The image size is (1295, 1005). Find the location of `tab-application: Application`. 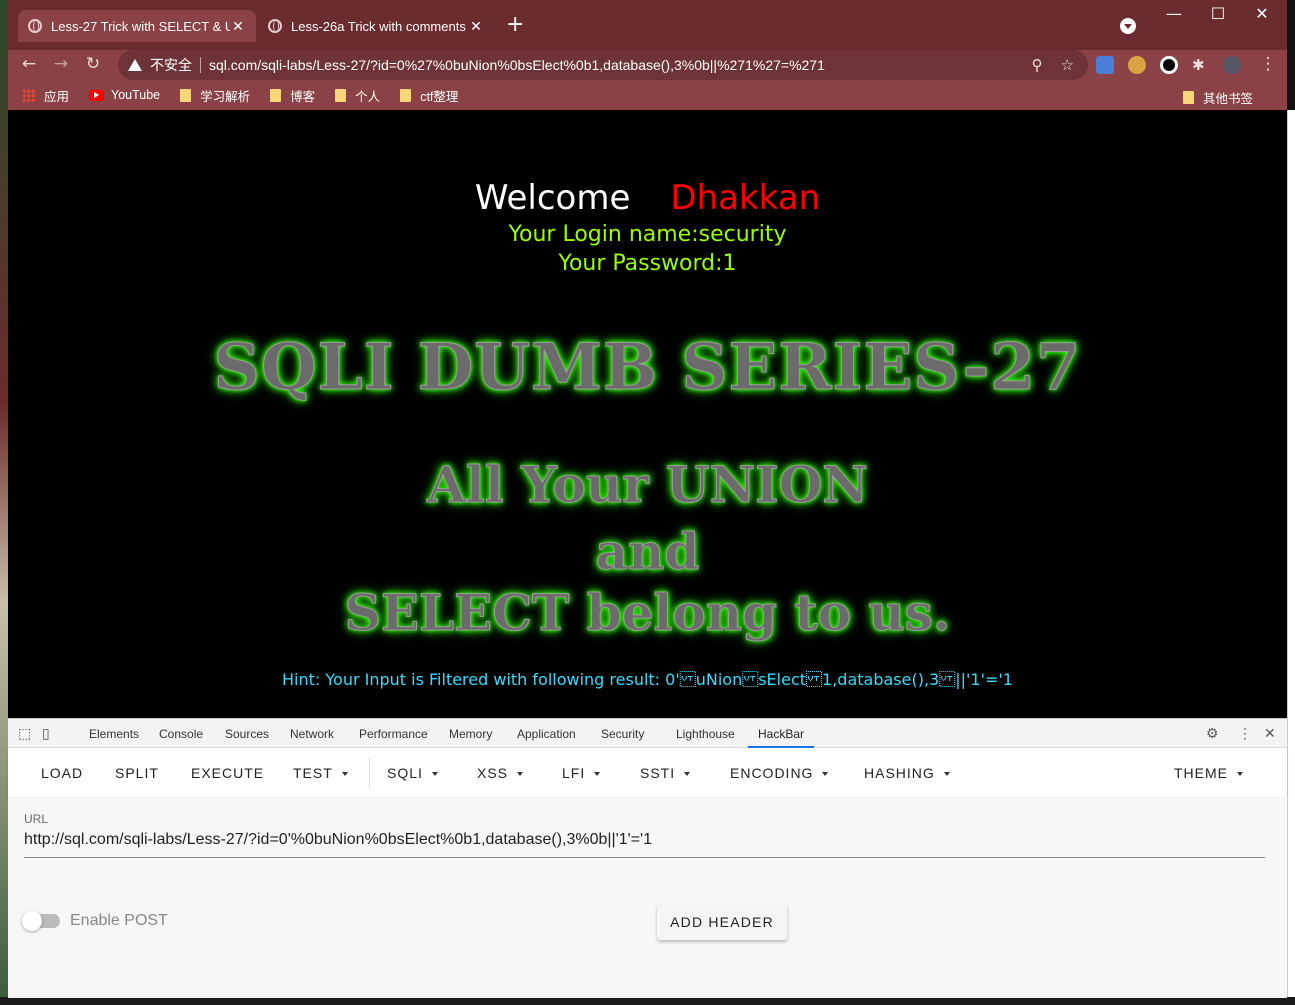

tab-application: Application is located at coordinates (546, 734).